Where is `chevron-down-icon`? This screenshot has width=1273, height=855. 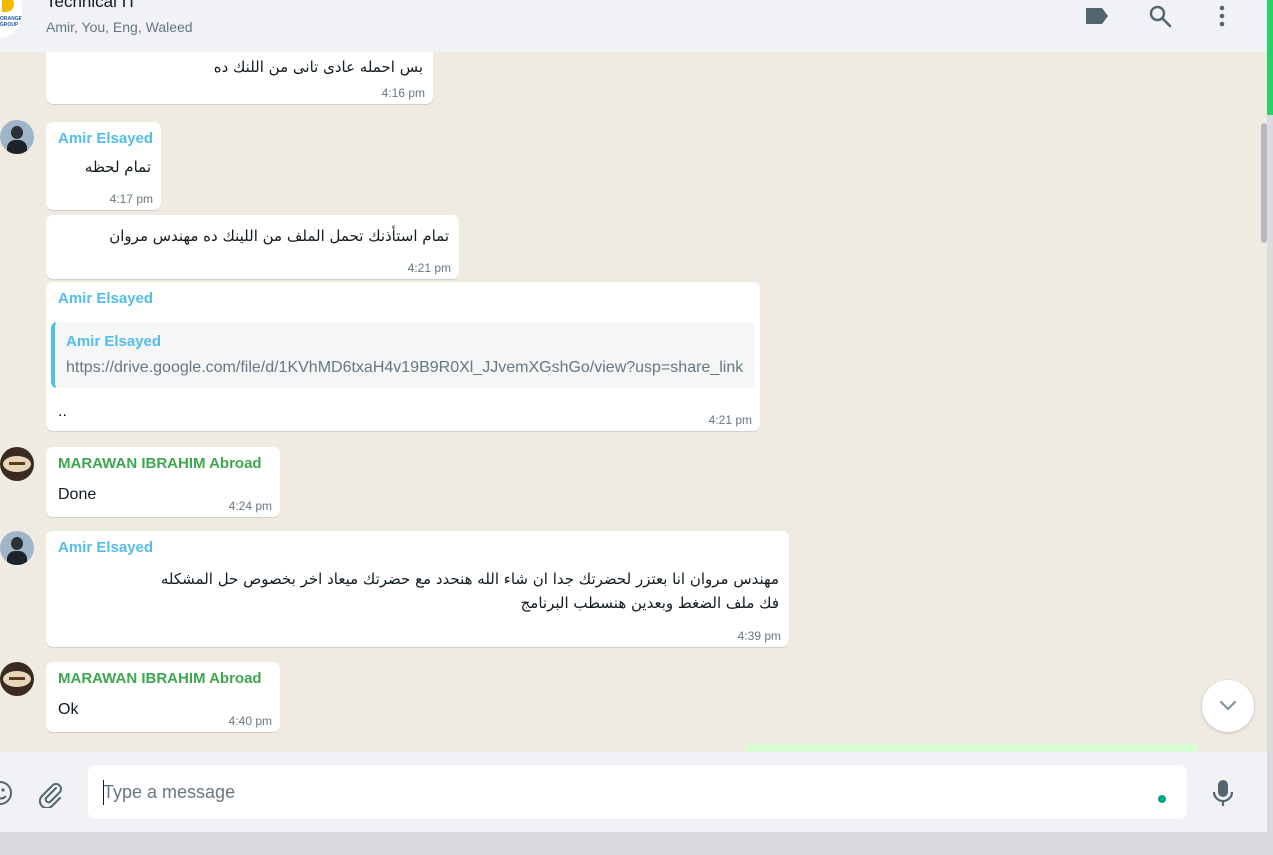
chevron-down-icon is located at coordinates (1228, 705).